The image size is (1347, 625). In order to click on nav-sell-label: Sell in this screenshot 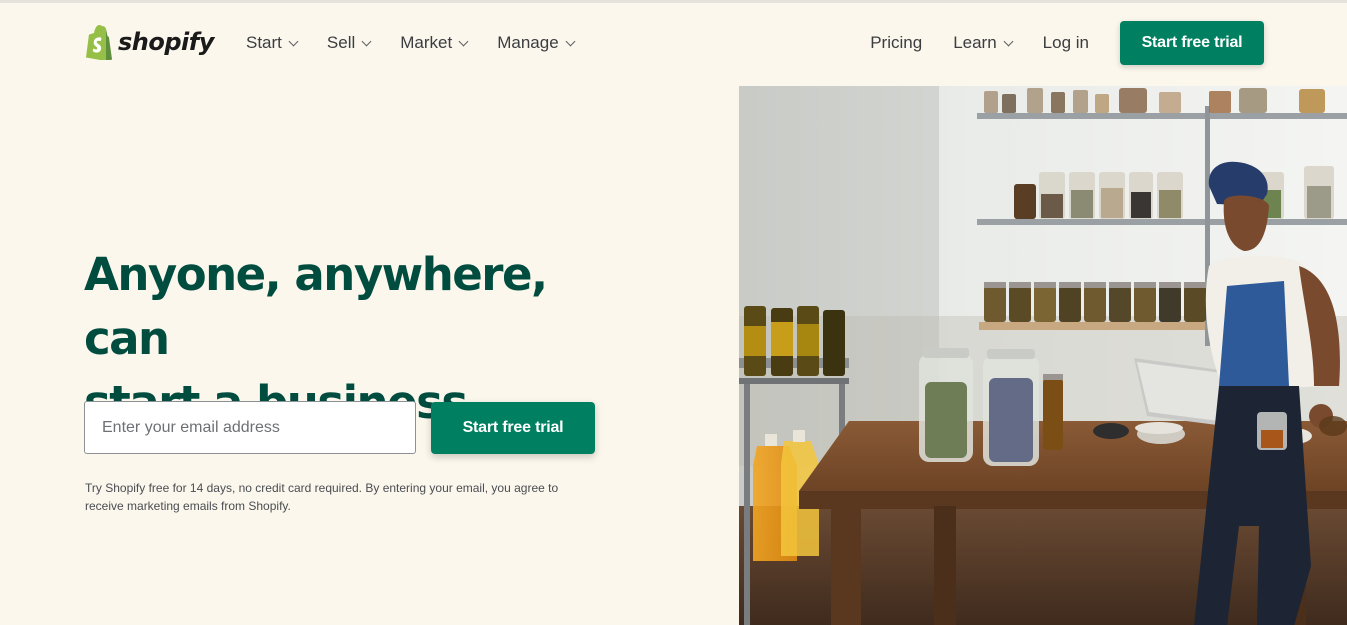, I will do `click(341, 42)`.